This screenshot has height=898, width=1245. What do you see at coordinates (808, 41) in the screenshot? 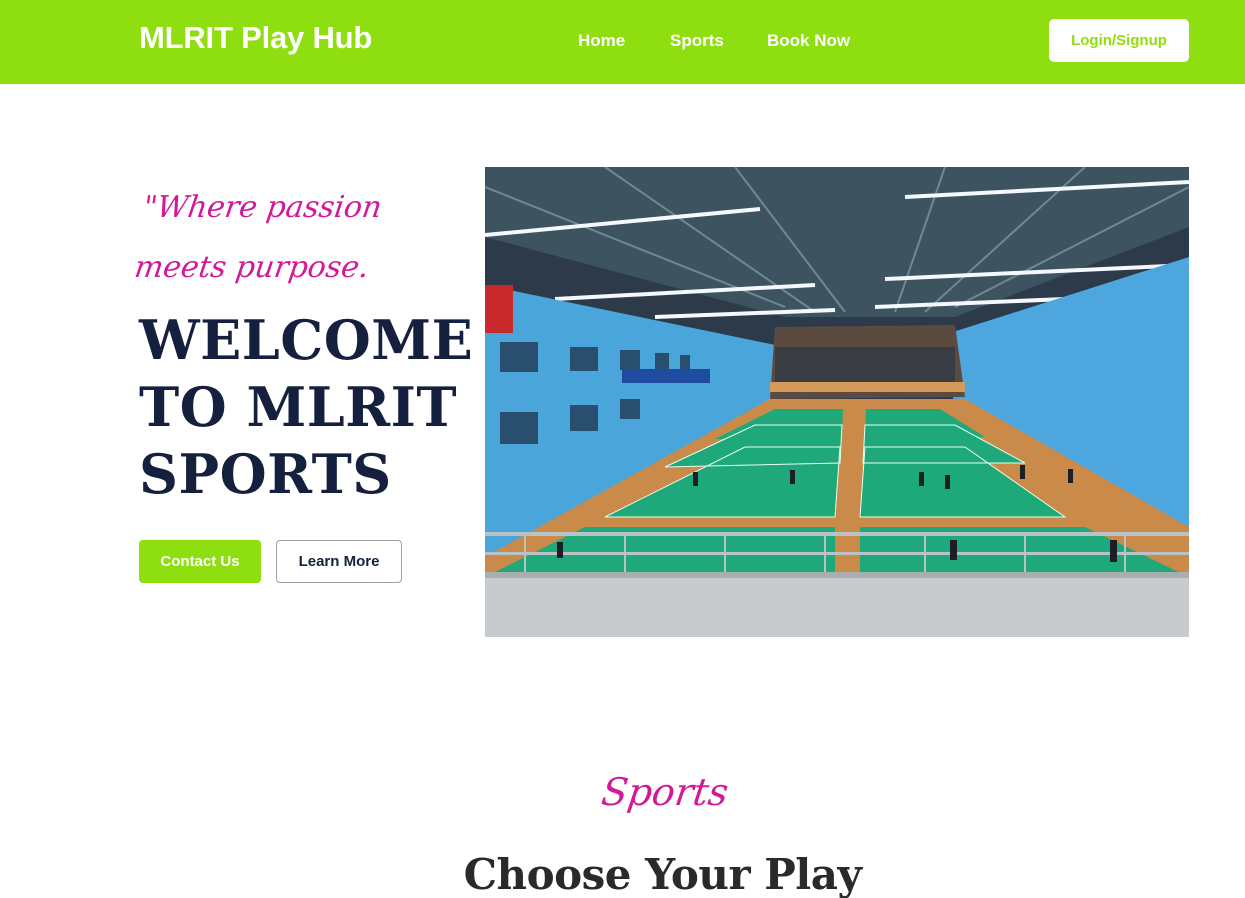
I see `nav-book-now-link: Book Now` at bounding box center [808, 41].